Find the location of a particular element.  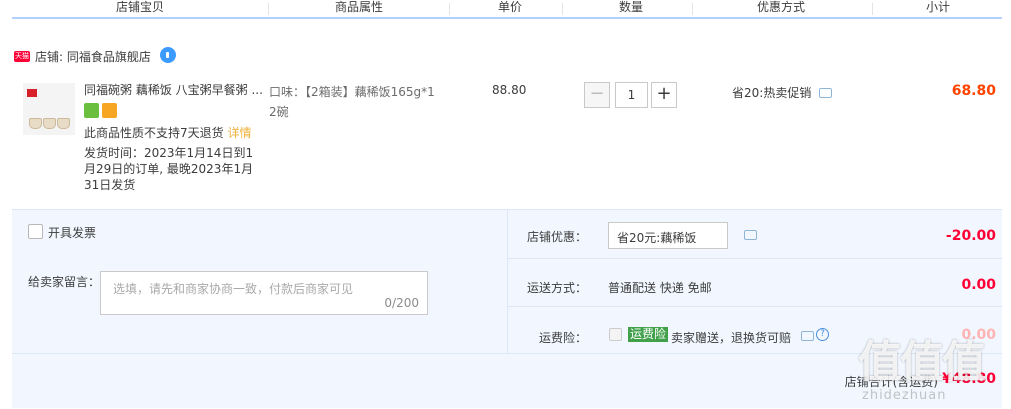

col-item: 店铺宝贝 is located at coordinates (140, 7).